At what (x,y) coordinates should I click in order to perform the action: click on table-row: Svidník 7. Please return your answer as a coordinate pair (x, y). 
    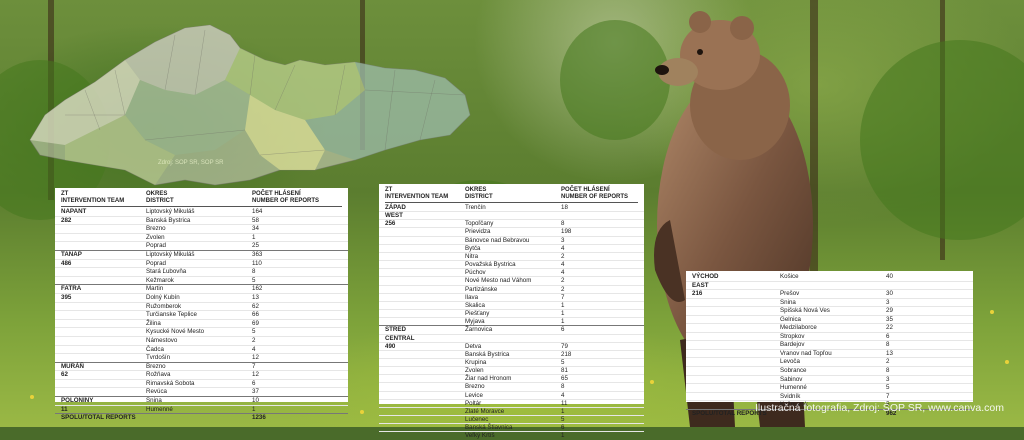
    Looking at the image, I should click on (829, 396).